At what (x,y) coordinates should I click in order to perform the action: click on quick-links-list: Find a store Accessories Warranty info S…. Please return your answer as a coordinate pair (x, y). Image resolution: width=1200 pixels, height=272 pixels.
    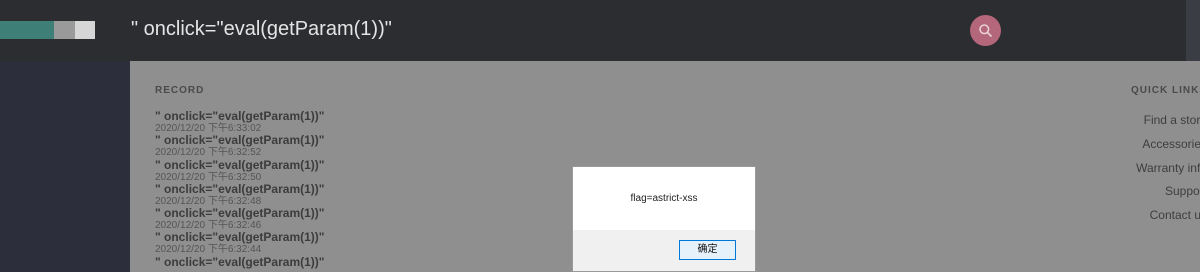
    Looking at the image, I should click on (1130, 172).